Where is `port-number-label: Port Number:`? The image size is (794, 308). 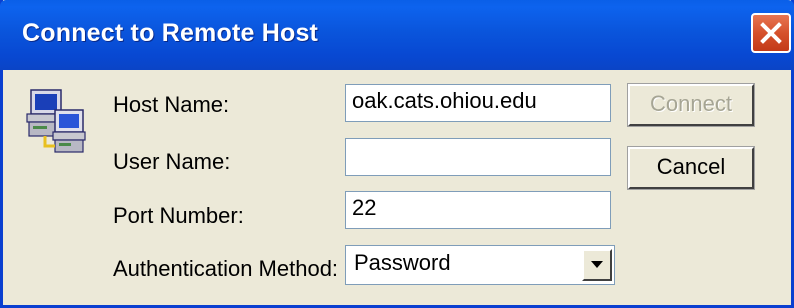 port-number-label: Port Number: is located at coordinates (178, 215).